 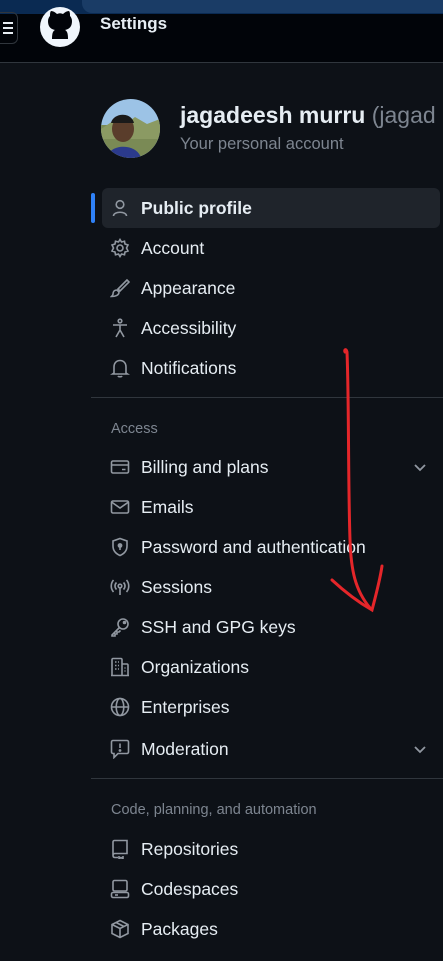 I want to click on sidebar-item-public-profile: Public profile, so click(x=271, y=208).